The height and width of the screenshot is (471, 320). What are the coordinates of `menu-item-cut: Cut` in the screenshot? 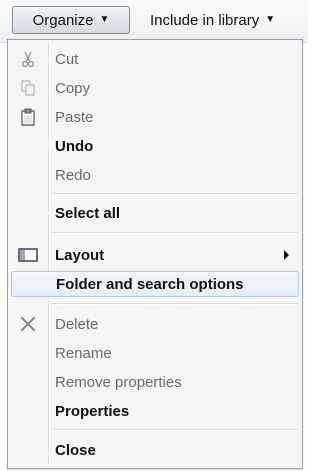 It's located at (155, 59).